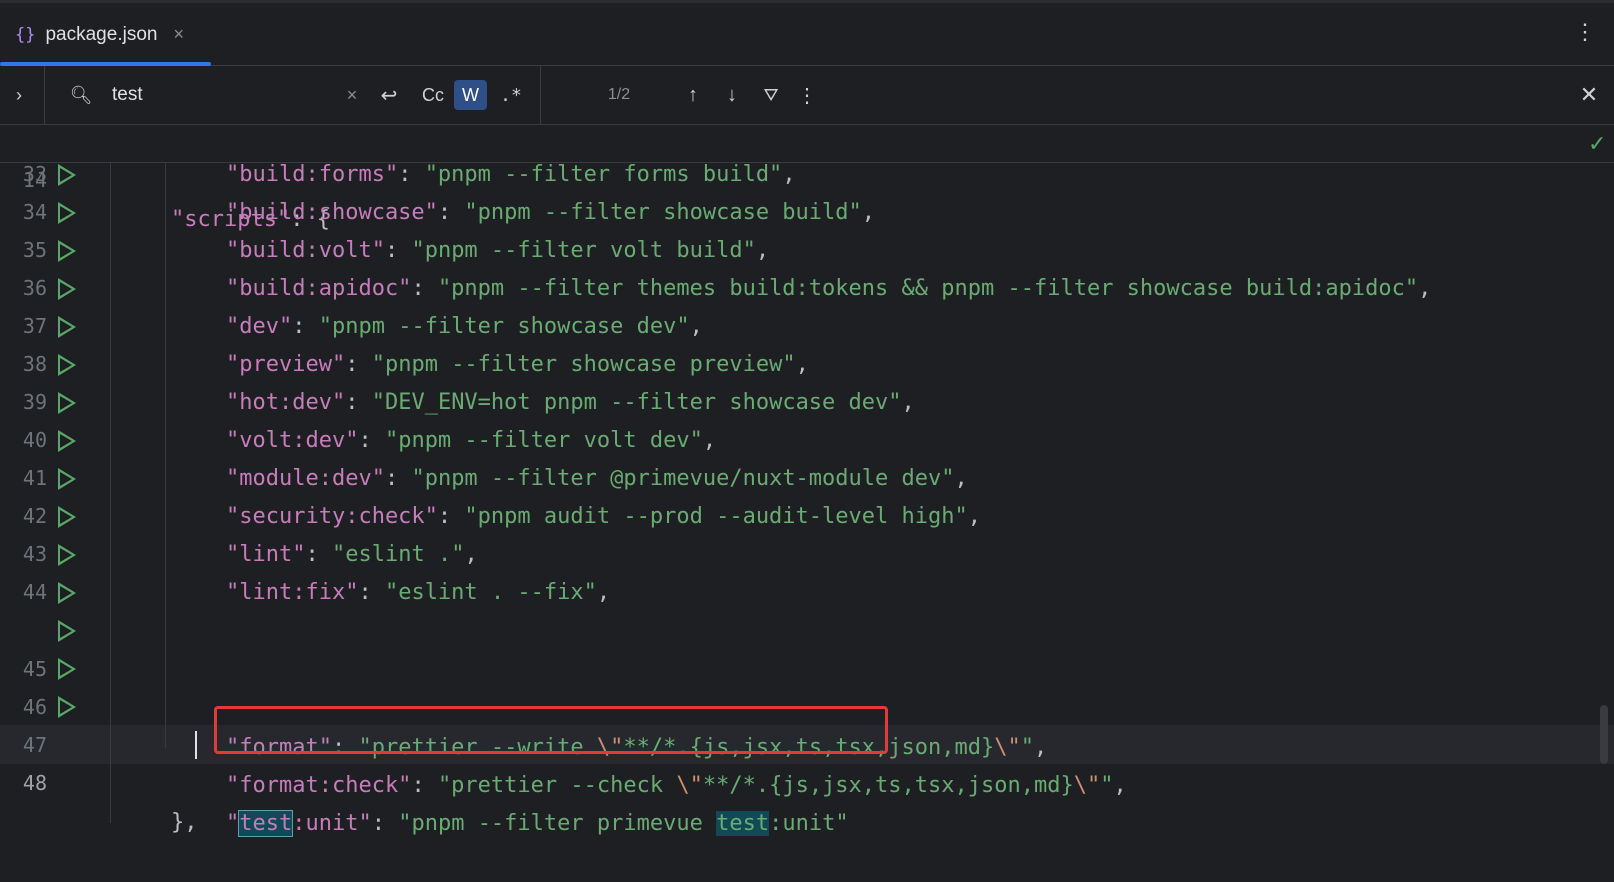  Describe the element at coordinates (34, 174) in the screenshot. I see `line-number: 33` at that location.